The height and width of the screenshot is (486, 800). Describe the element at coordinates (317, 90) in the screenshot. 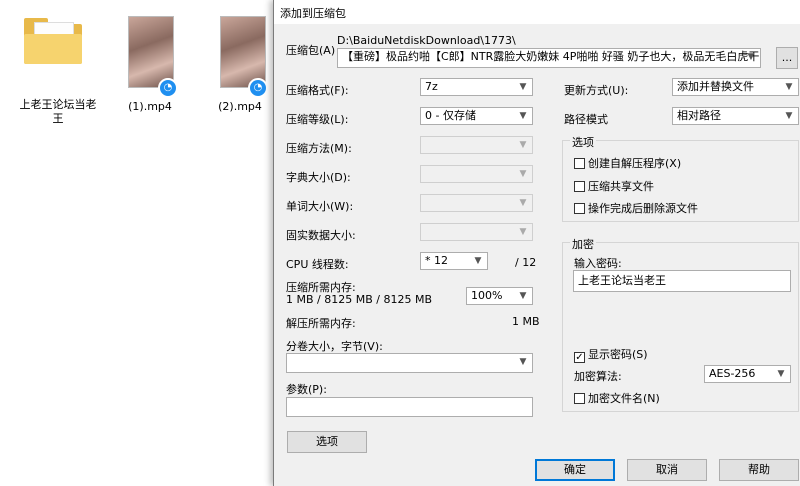

I see `format-label: 压缩格式(F):` at that location.